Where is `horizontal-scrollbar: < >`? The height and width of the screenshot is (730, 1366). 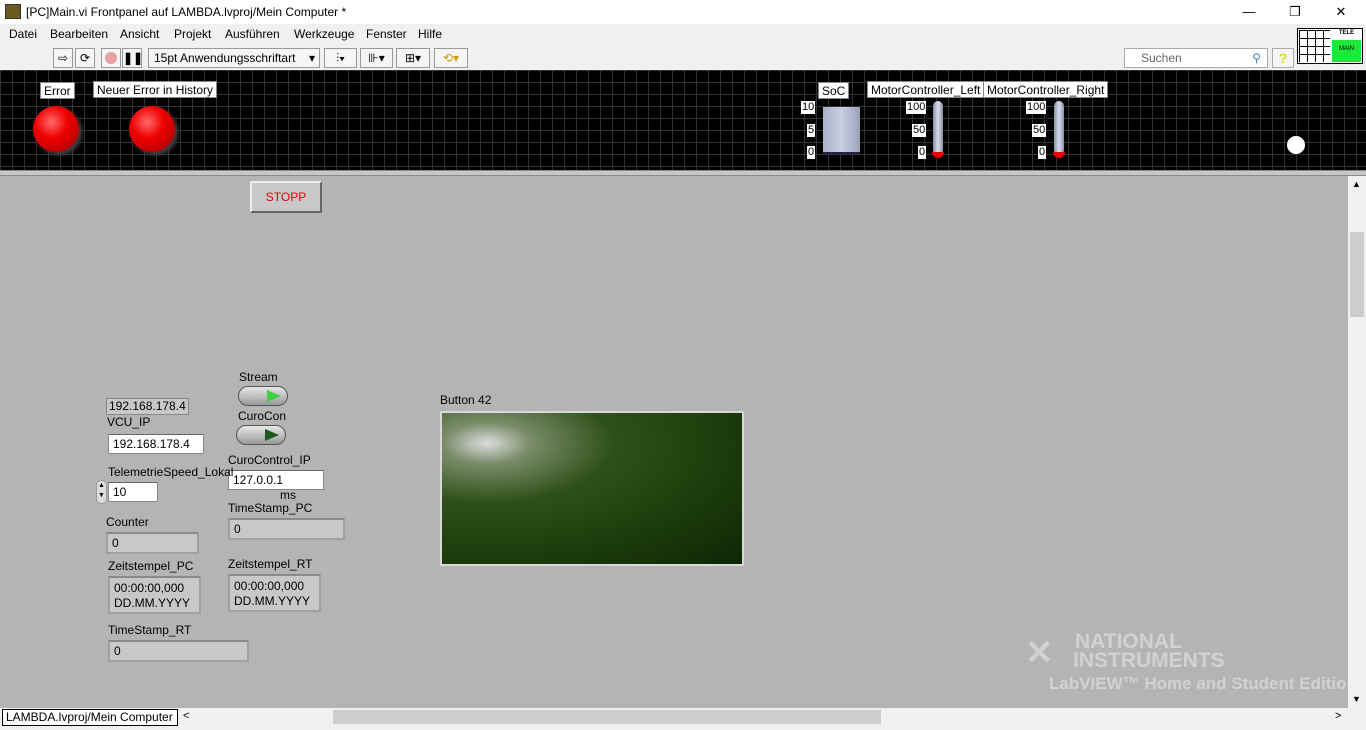
horizontal-scrollbar: < > is located at coordinates (764, 717).